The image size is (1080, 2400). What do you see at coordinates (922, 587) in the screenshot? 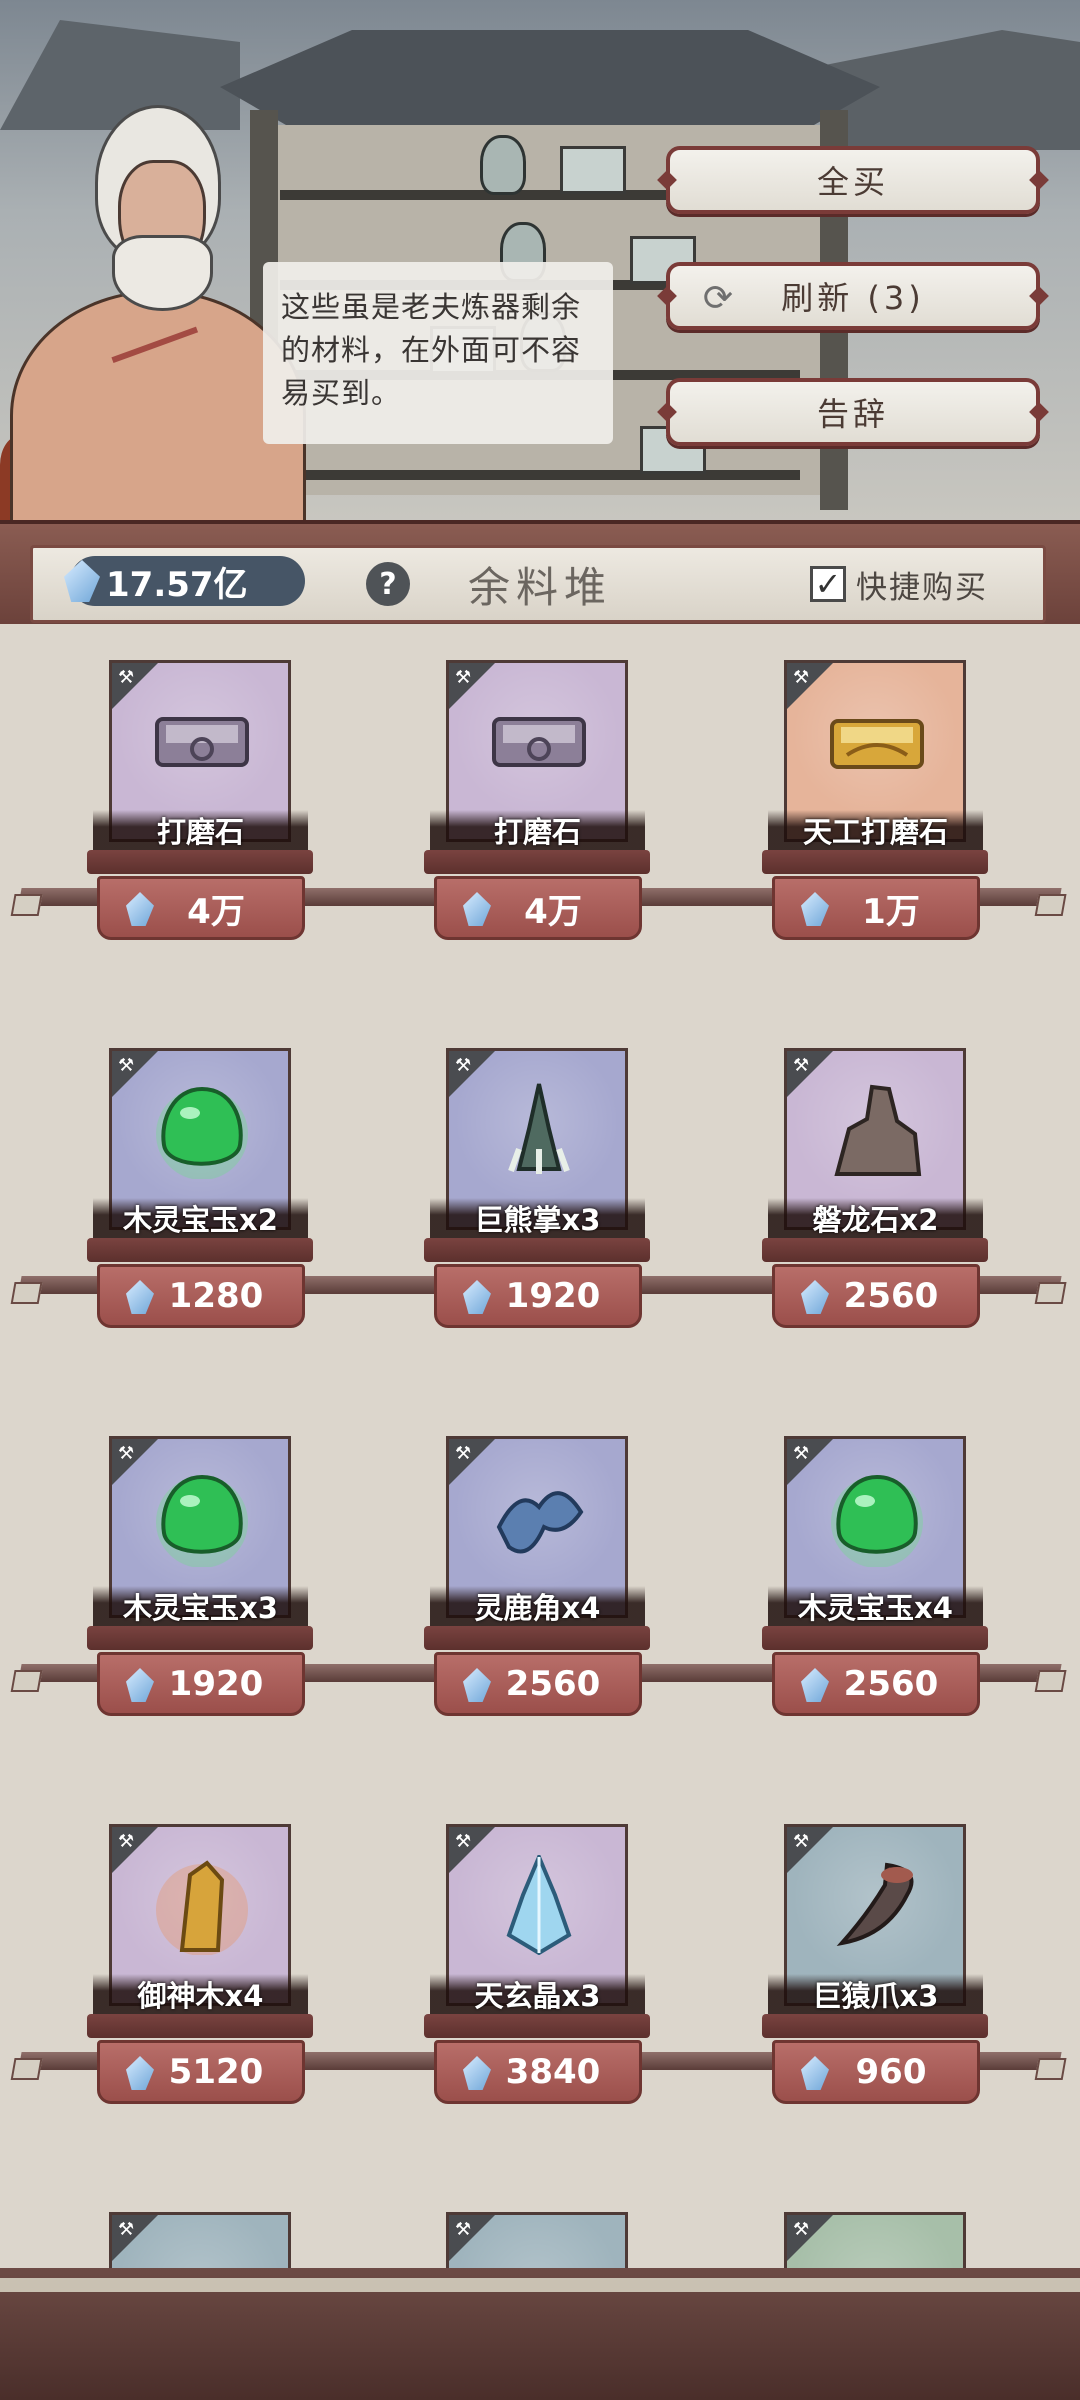
I see `quick-buy-label: 快捷购买` at bounding box center [922, 587].